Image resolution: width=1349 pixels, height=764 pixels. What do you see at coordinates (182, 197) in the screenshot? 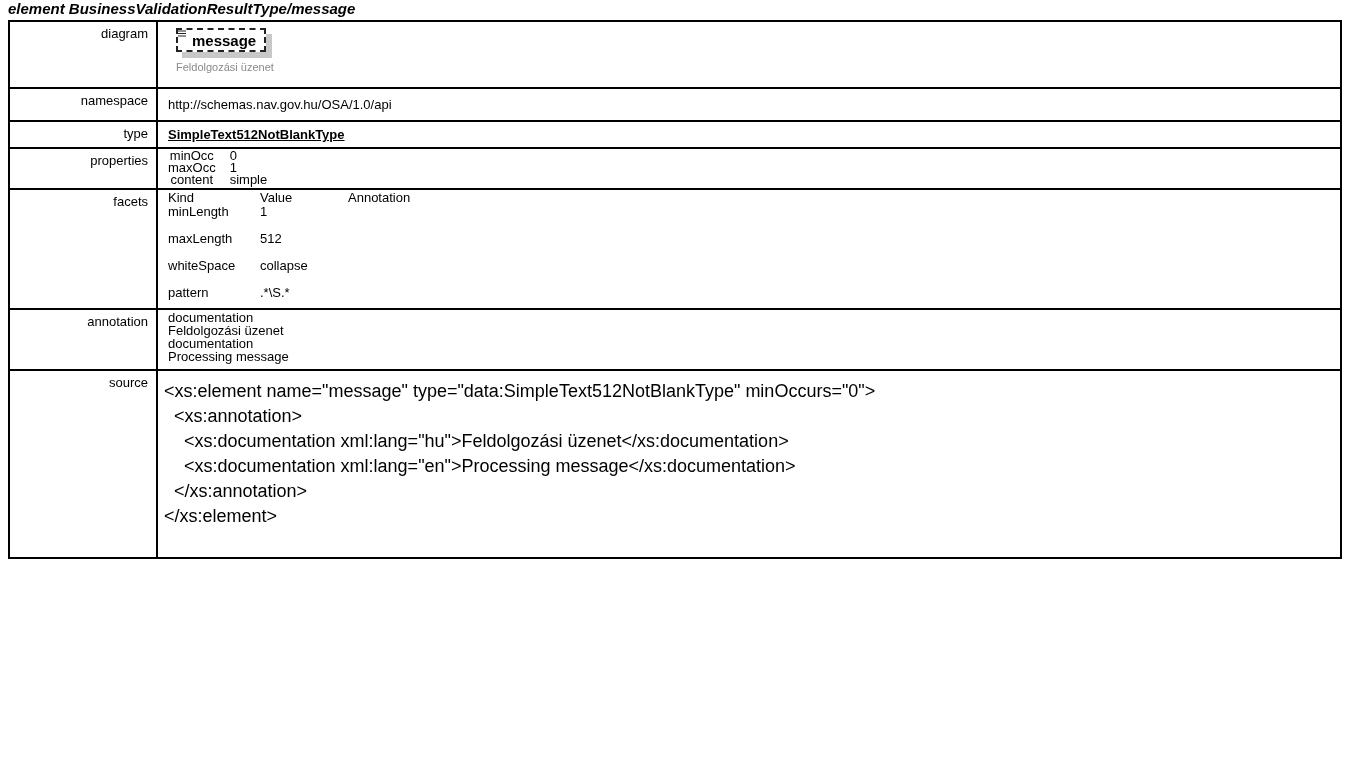
I see `column-header: Kind` at bounding box center [182, 197].